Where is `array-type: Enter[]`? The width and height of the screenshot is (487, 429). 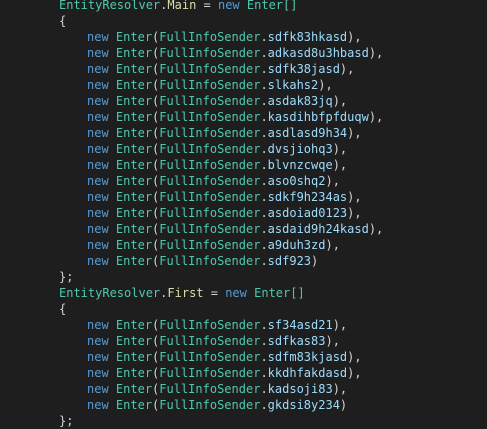
array-type: Enter[] is located at coordinates (272, 6).